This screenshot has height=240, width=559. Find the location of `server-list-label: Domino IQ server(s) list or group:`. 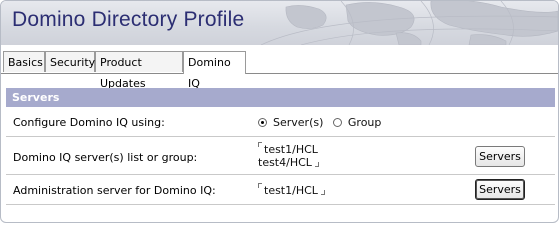

server-list-label: Domino IQ server(s) list or group: is located at coordinates (105, 157).